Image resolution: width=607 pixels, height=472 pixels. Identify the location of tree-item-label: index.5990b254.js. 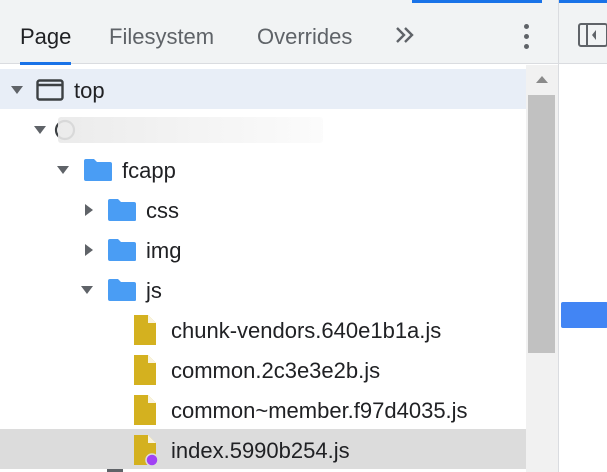
(260, 450).